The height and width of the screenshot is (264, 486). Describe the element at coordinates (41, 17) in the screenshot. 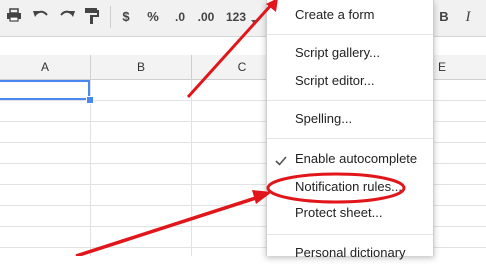

I see `undo-icon` at that location.